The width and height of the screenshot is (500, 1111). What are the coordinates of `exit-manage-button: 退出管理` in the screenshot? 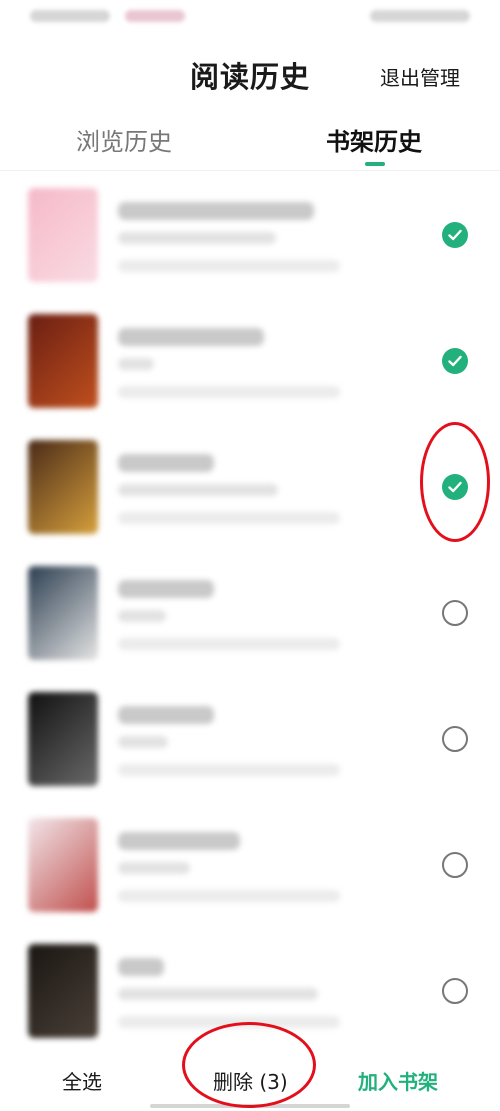 It's located at (420, 76).